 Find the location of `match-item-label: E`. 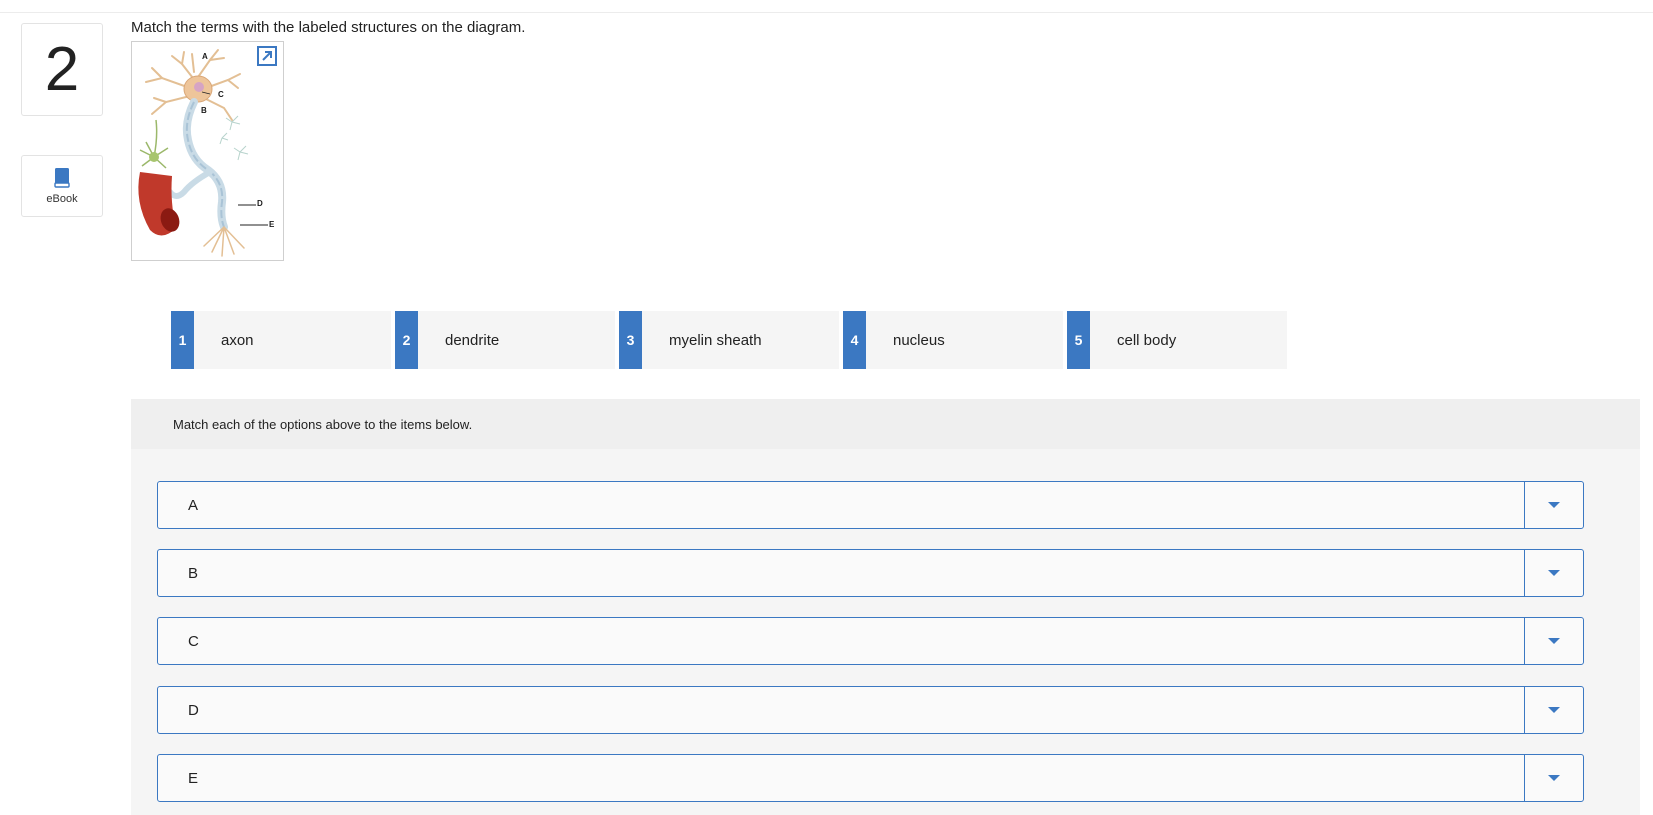

match-item-label: E is located at coordinates (193, 778).